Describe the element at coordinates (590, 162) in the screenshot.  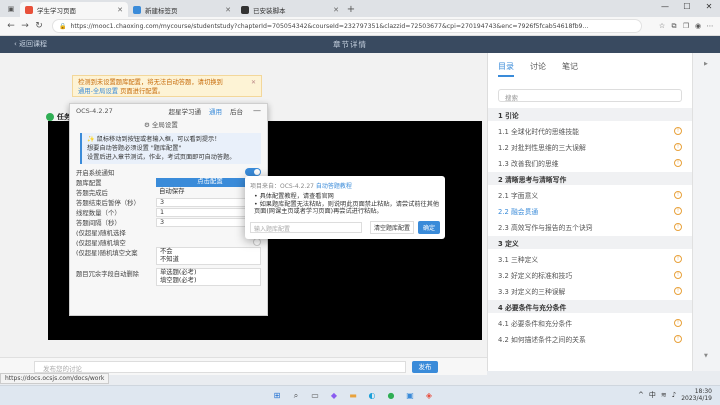
I see `sidebar-item-chapter: 1.3 改善我们的思维!` at that location.